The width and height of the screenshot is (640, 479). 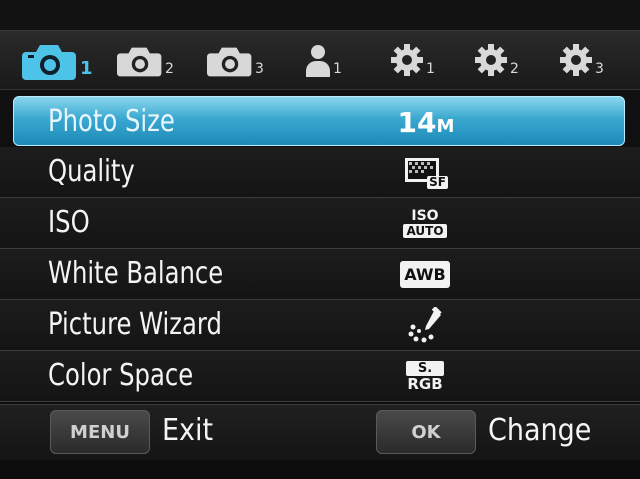 I want to click on menu-item-label: Photo Size, so click(x=111, y=121).